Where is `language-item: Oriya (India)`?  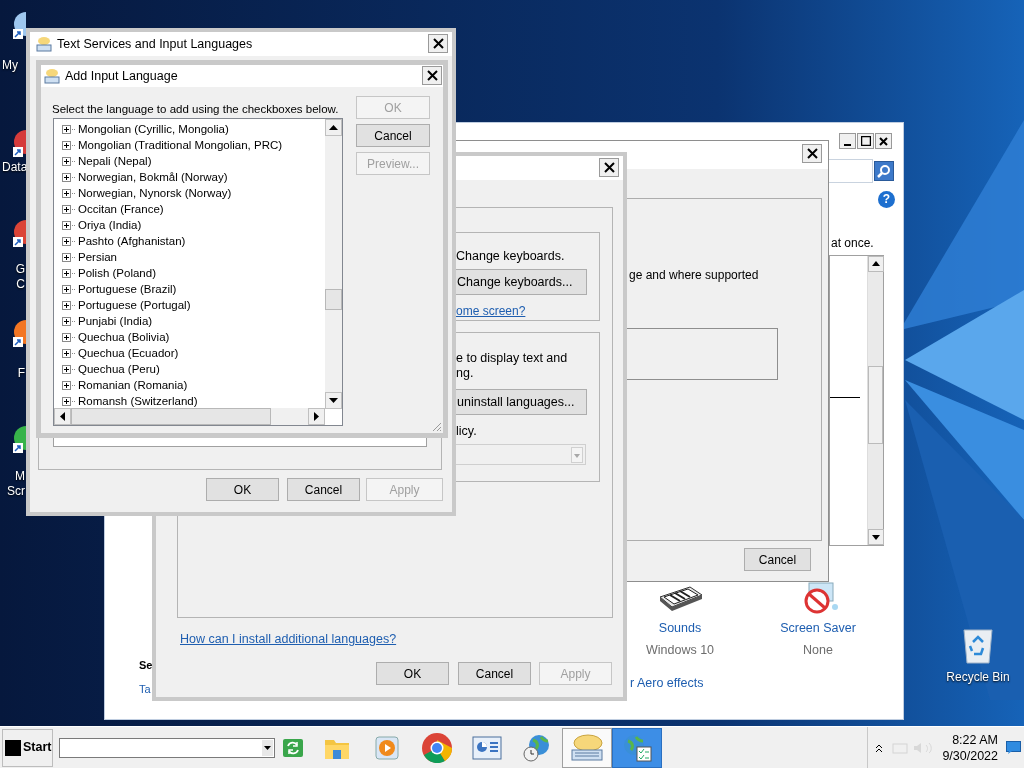
language-item: Oriya (India) is located at coordinates (110, 225).